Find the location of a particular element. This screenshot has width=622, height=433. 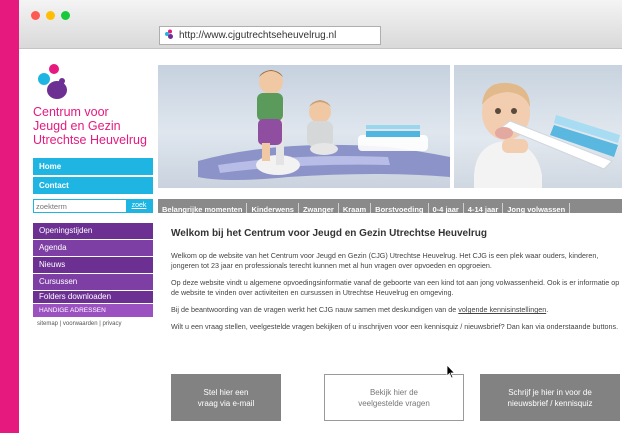

search-input is located at coordinates (80, 206).